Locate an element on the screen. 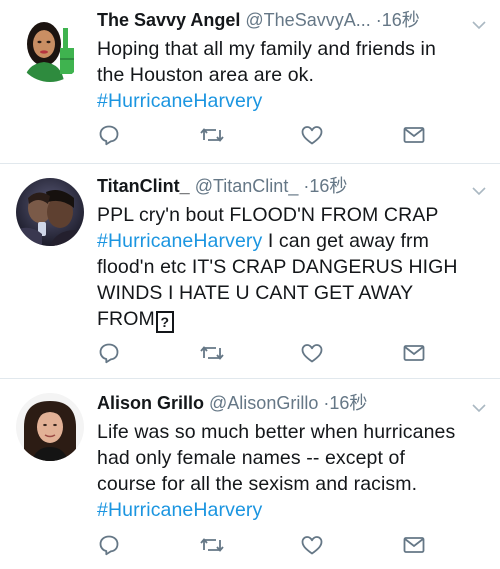 The width and height of the screenshot is (500, 569). tweet-text-line: Hoping that all my family and friends in is located at coordinates (266, 49).